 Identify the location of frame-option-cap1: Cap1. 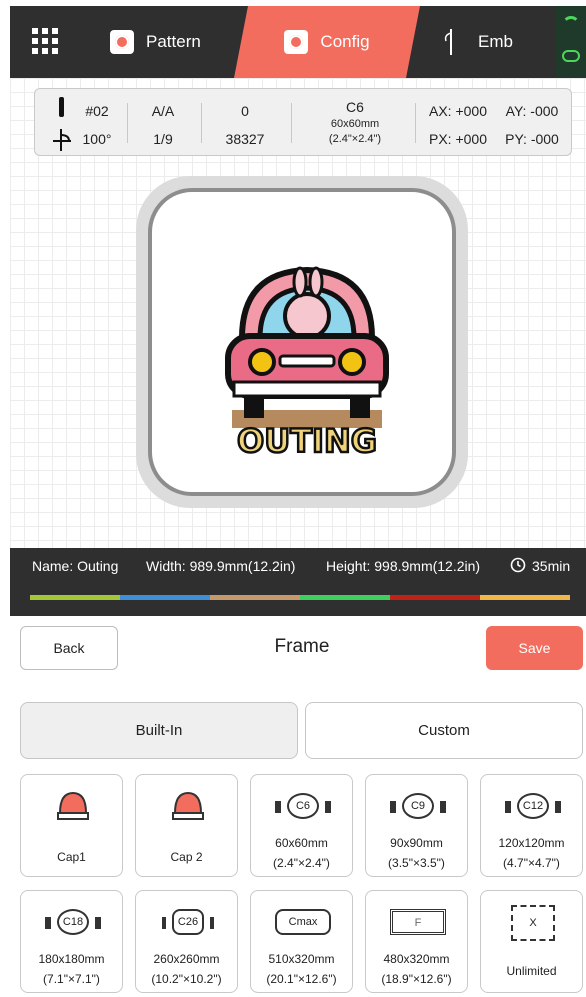
(71, 825).